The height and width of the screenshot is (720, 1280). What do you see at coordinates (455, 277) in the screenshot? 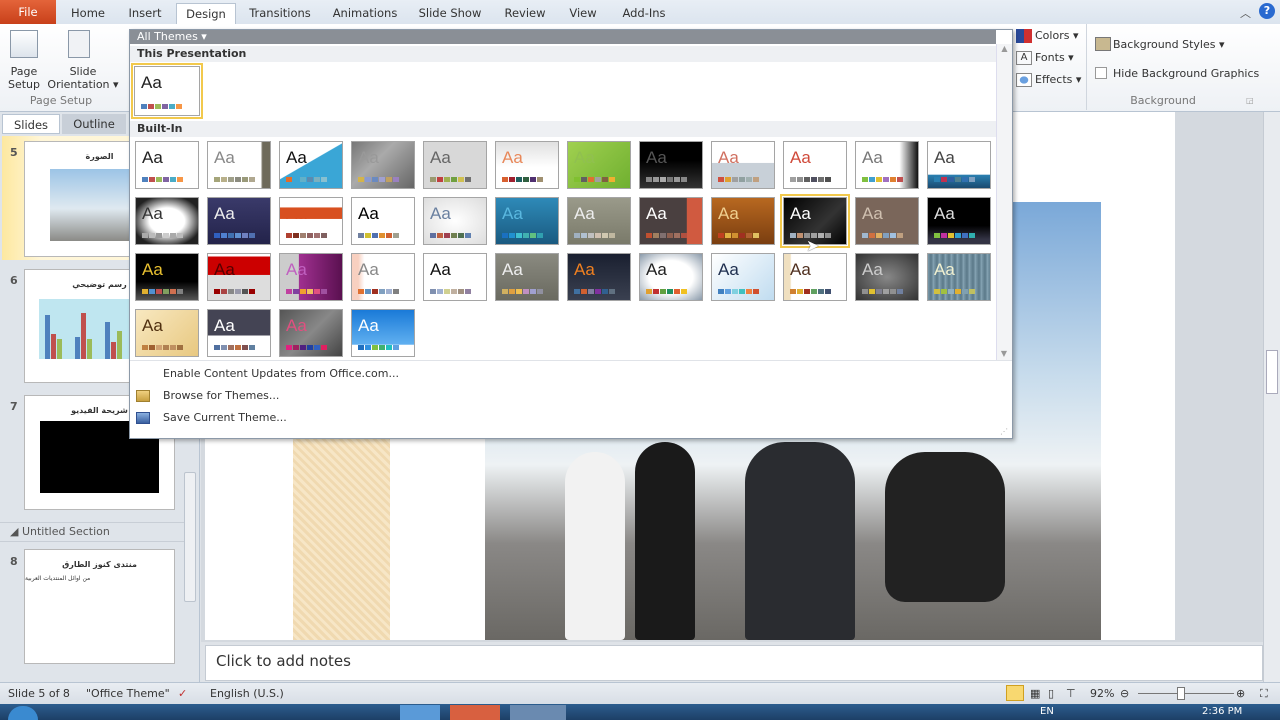
I see `theme-29: Aa` at bounding box center [455, 277].